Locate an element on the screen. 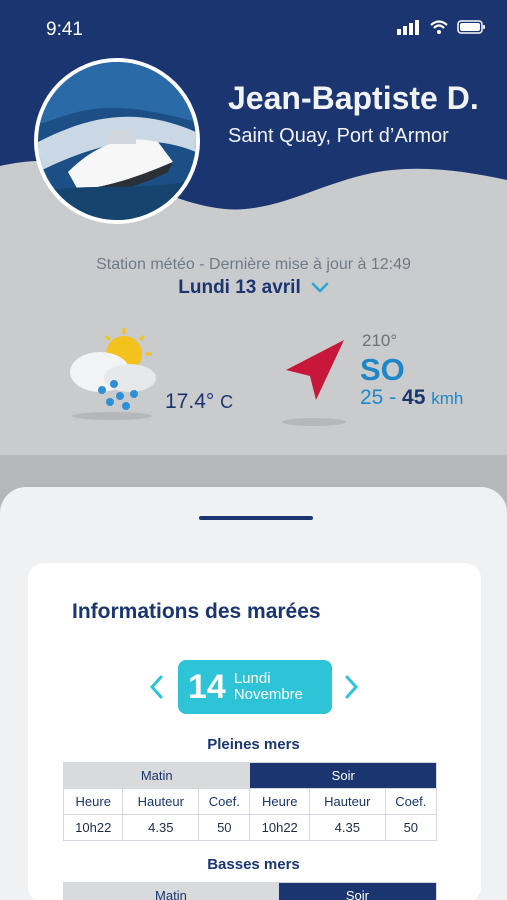  signal-icon is located at coordinates (408, 27).